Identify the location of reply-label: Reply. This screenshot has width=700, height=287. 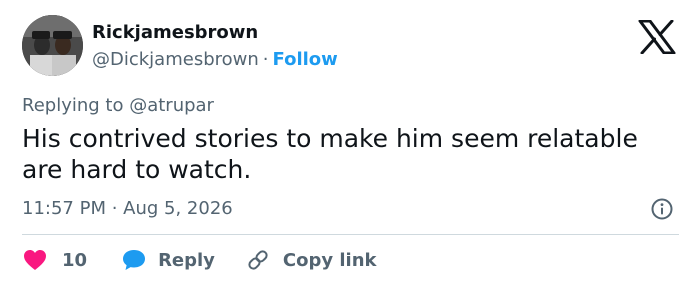
(186, 260).